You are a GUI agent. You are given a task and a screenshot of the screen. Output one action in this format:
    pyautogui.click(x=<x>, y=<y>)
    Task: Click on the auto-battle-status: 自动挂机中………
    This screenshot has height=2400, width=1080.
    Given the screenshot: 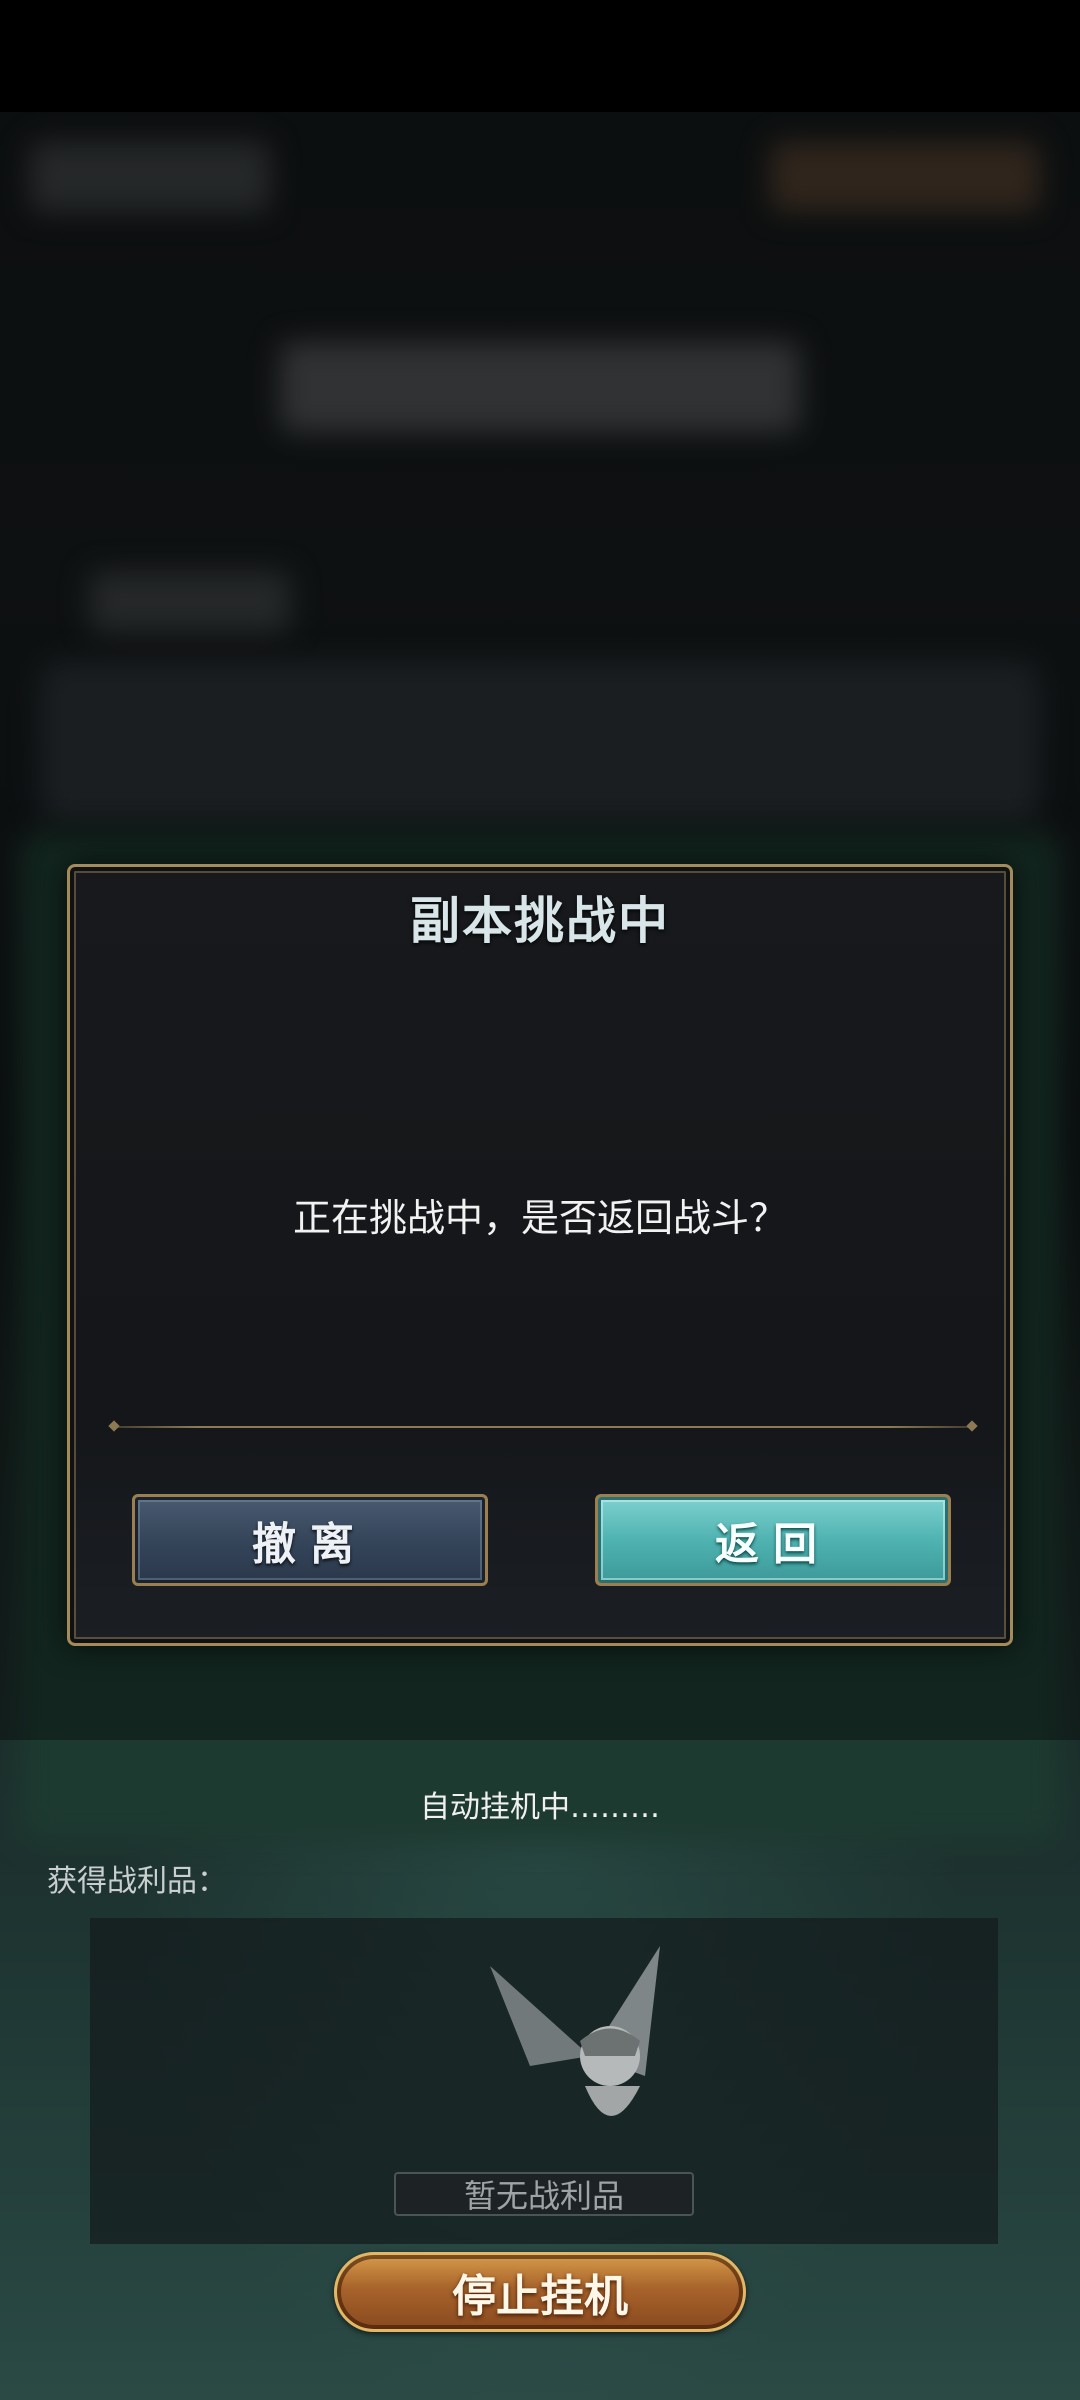 What is the action you would take?
    pyautogui.click(x=540, y=1807)
    